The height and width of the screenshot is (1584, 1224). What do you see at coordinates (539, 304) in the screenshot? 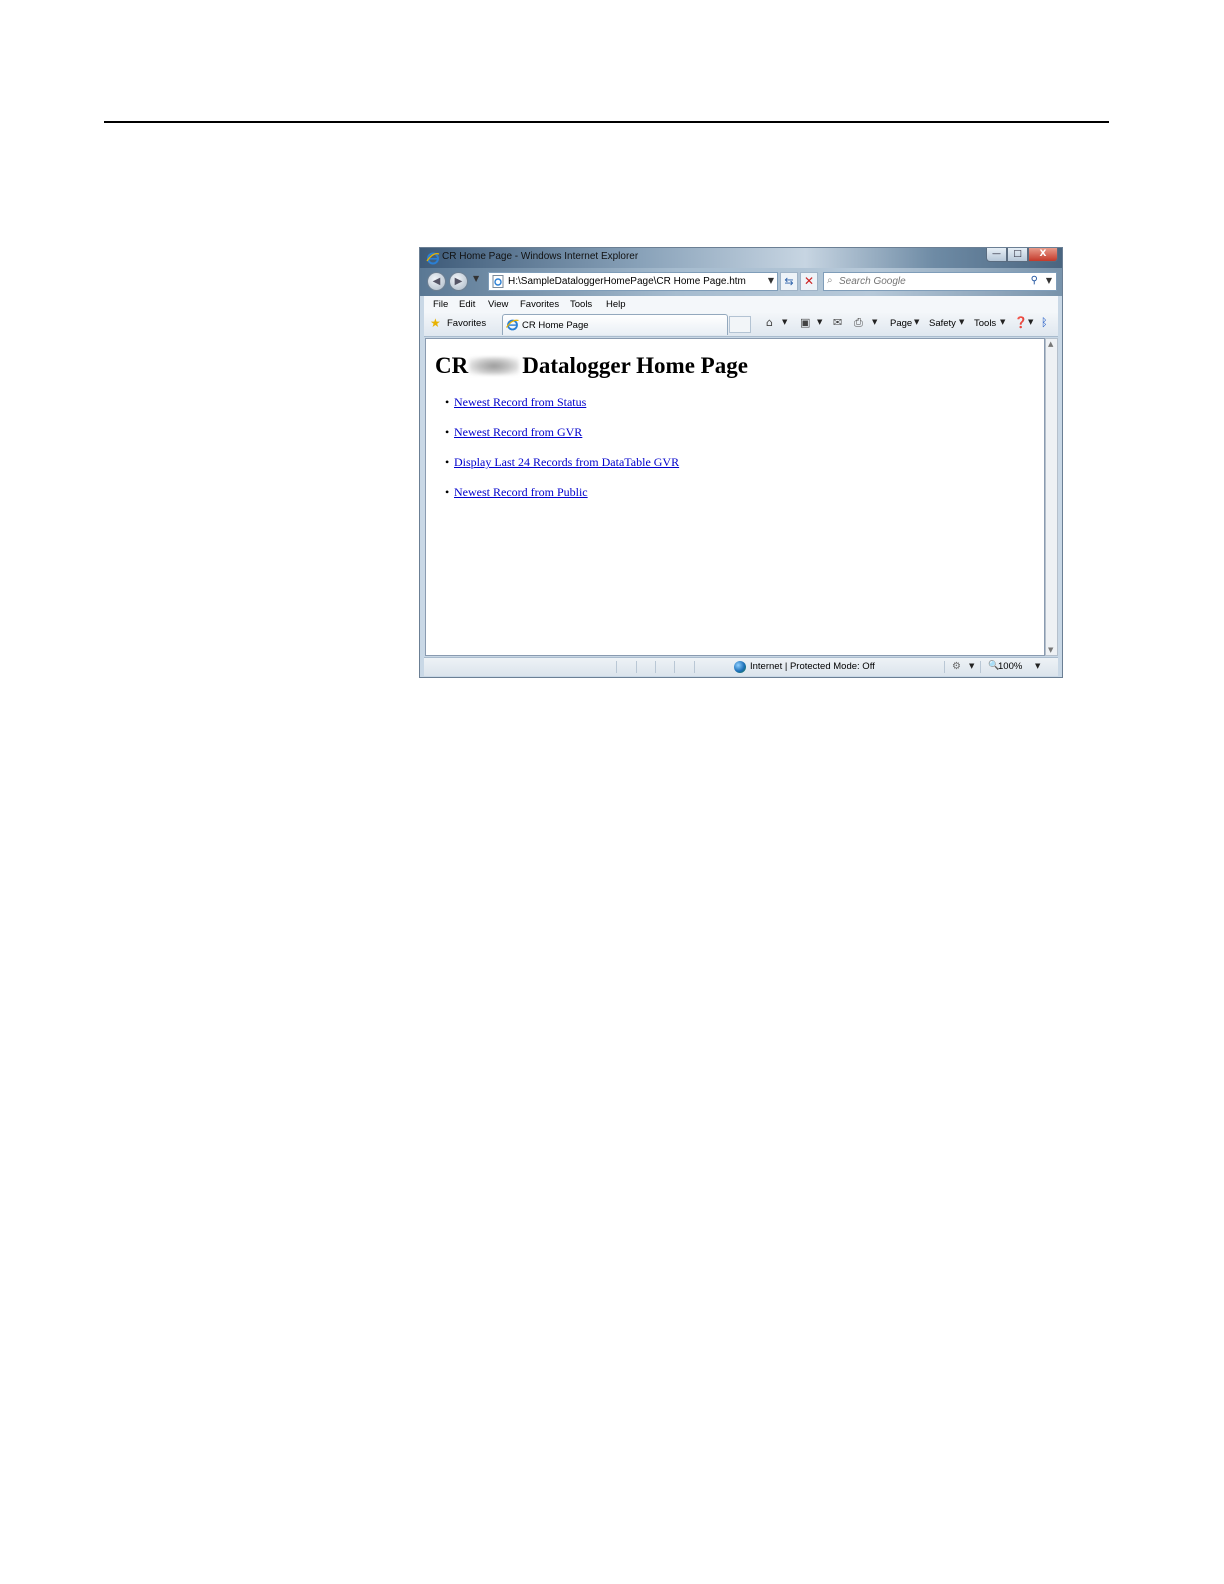
I see `menu-favorites: Favorites` at bounding box center [539, 304].